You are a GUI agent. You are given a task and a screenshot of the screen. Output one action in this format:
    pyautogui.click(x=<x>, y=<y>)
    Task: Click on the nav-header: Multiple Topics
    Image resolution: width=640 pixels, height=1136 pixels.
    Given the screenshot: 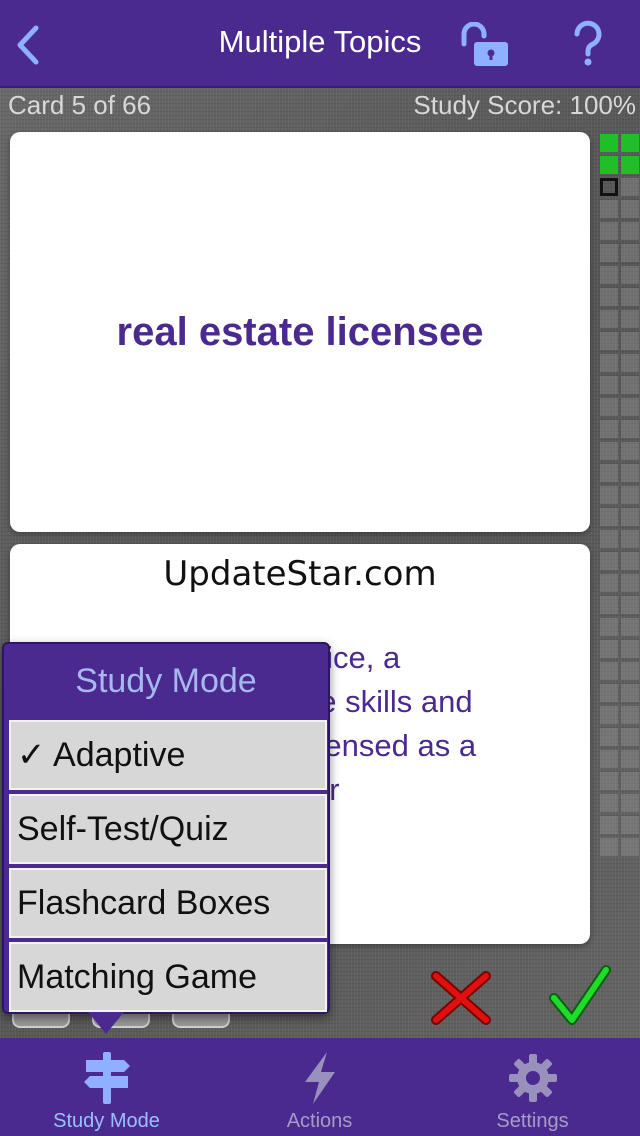 What is the action you would take?
    pyautogui.click(x=320, y=44)
    